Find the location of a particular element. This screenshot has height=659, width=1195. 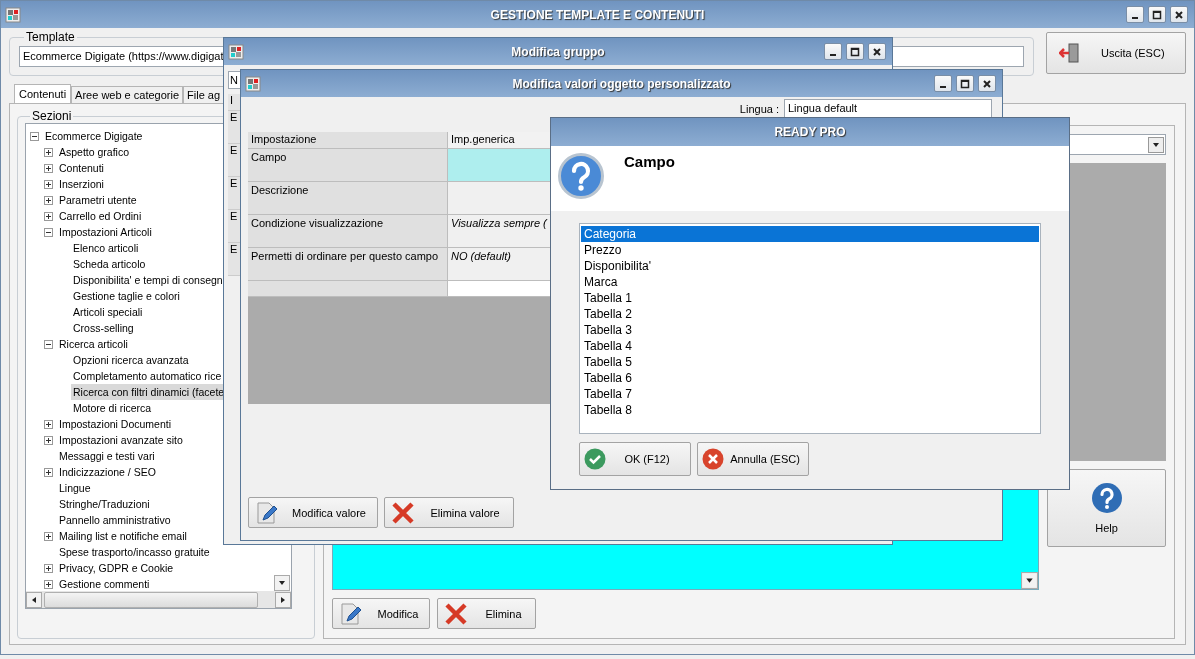

scroll-right-icon is located at coordinates (283, 599).